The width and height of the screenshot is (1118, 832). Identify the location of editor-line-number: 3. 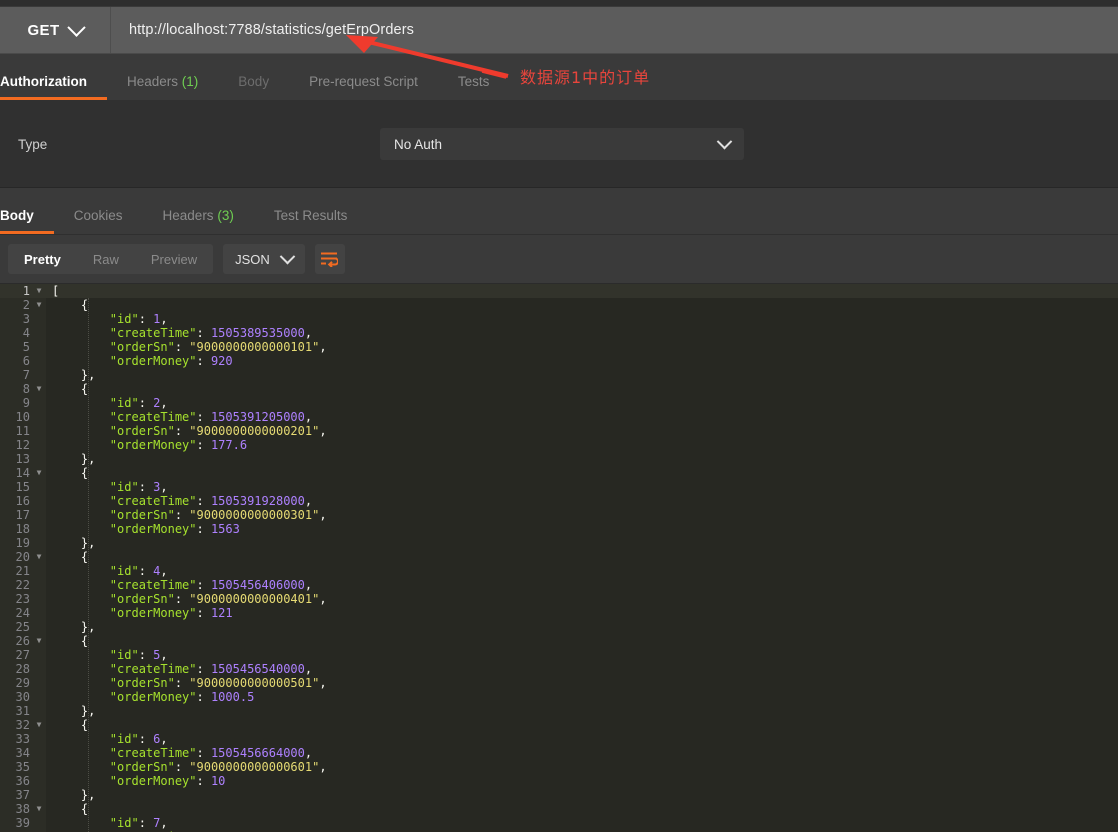
(26, 319).